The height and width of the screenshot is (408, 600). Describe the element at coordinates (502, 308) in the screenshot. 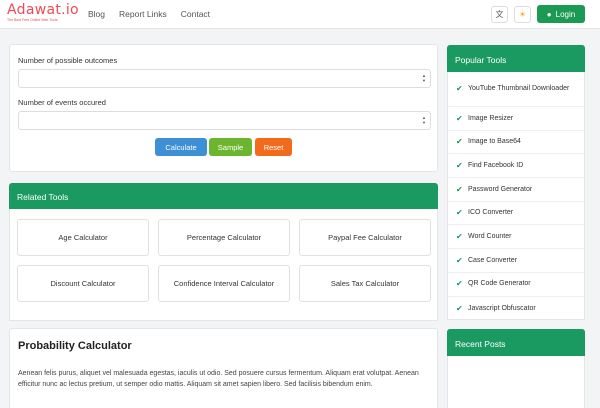

I see `popular-tool-label: Javascript Obfuscator` at that location.